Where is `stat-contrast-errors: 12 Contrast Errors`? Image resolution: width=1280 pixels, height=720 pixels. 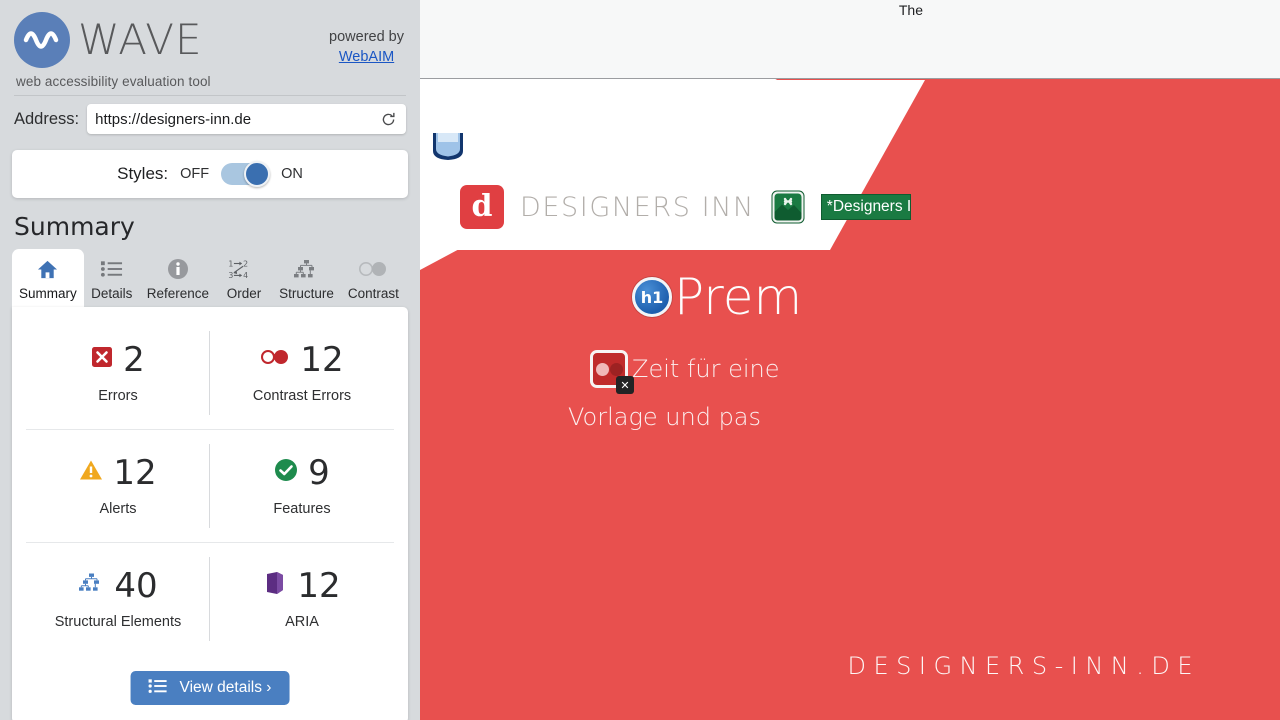
stat-contrast-errors: 12 Contrast Errors is located at coordinates (302, 373).